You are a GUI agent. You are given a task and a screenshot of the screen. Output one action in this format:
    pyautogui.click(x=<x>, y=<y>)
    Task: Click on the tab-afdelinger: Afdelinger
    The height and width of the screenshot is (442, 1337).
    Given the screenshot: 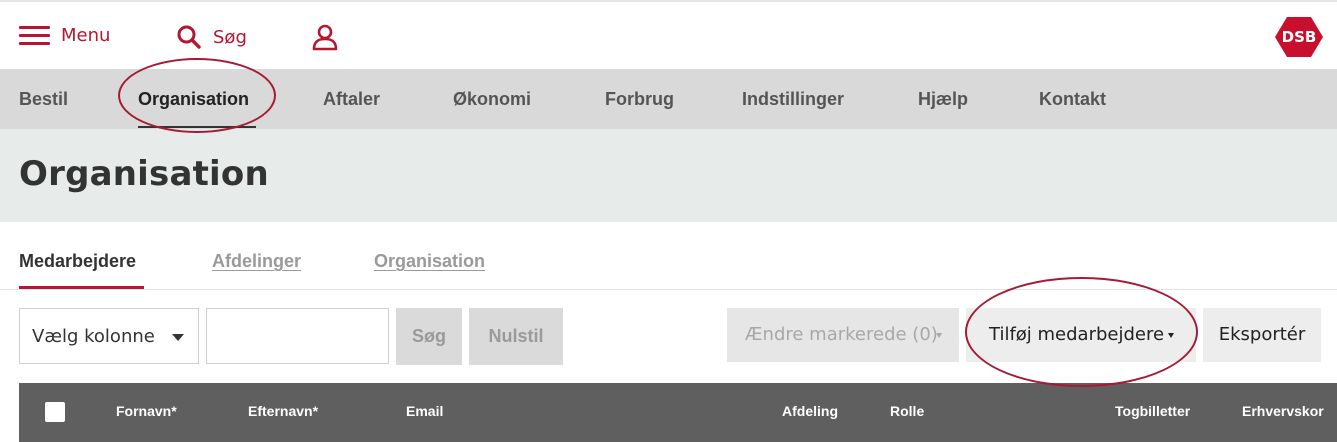 What is the action you would take?
    pyautogui.click(x=256, y=261)
    